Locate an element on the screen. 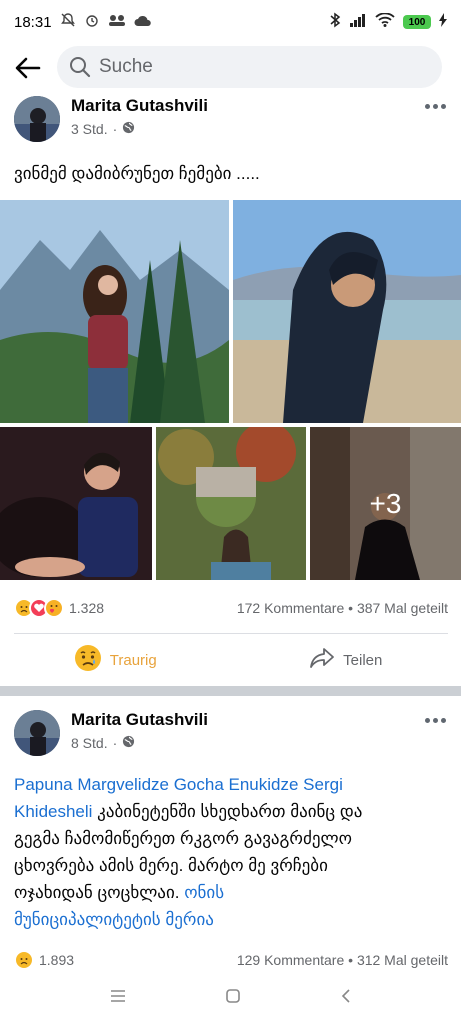 The image size is (461, 1024). mention-link: ონის is located at coordinates (204, 892).